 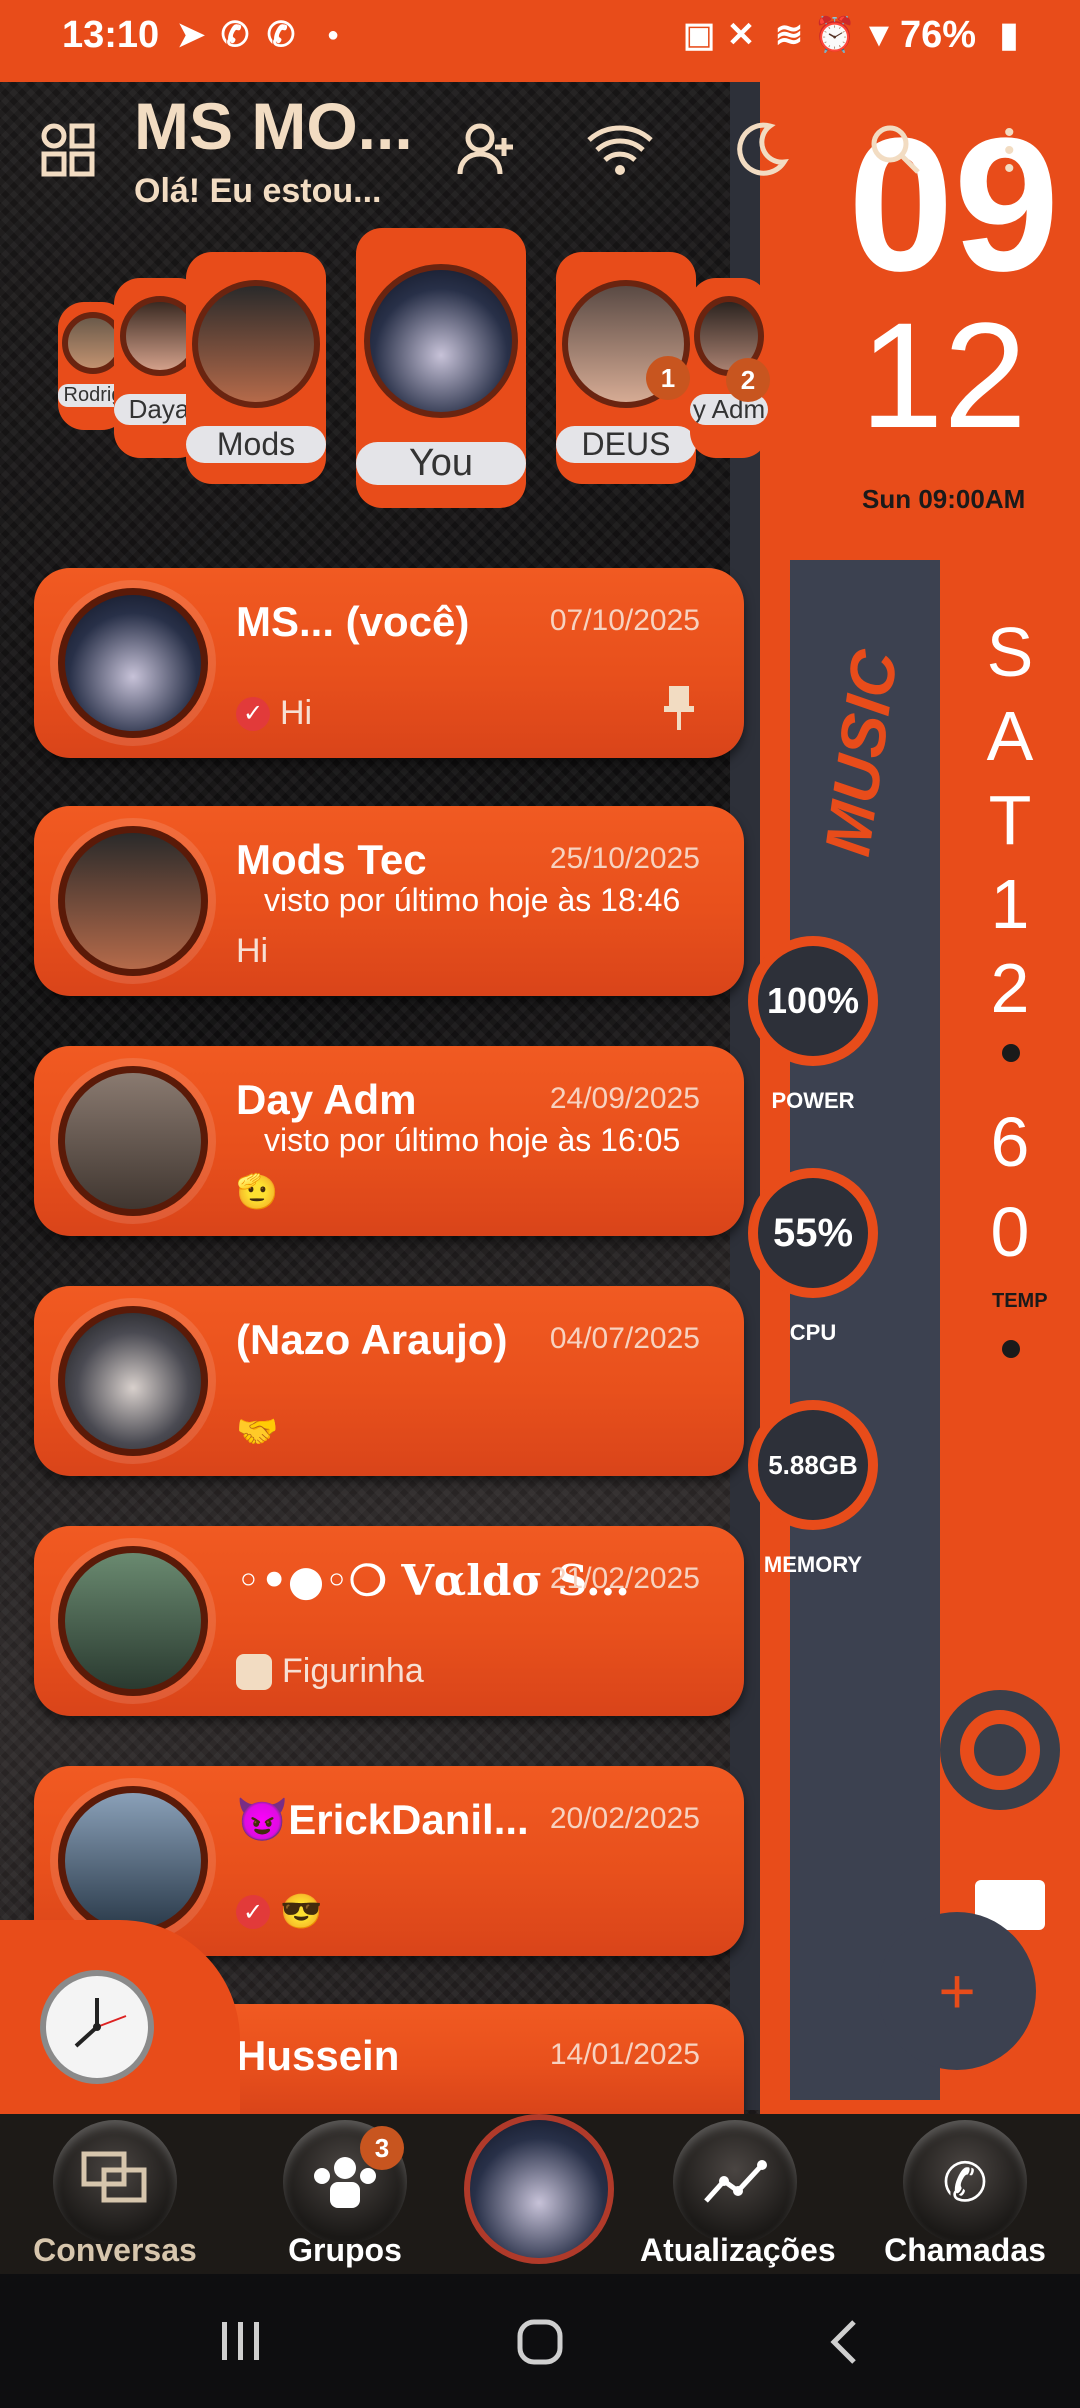 I want to click on floating-bubble, so click(x=1000, y=1750).